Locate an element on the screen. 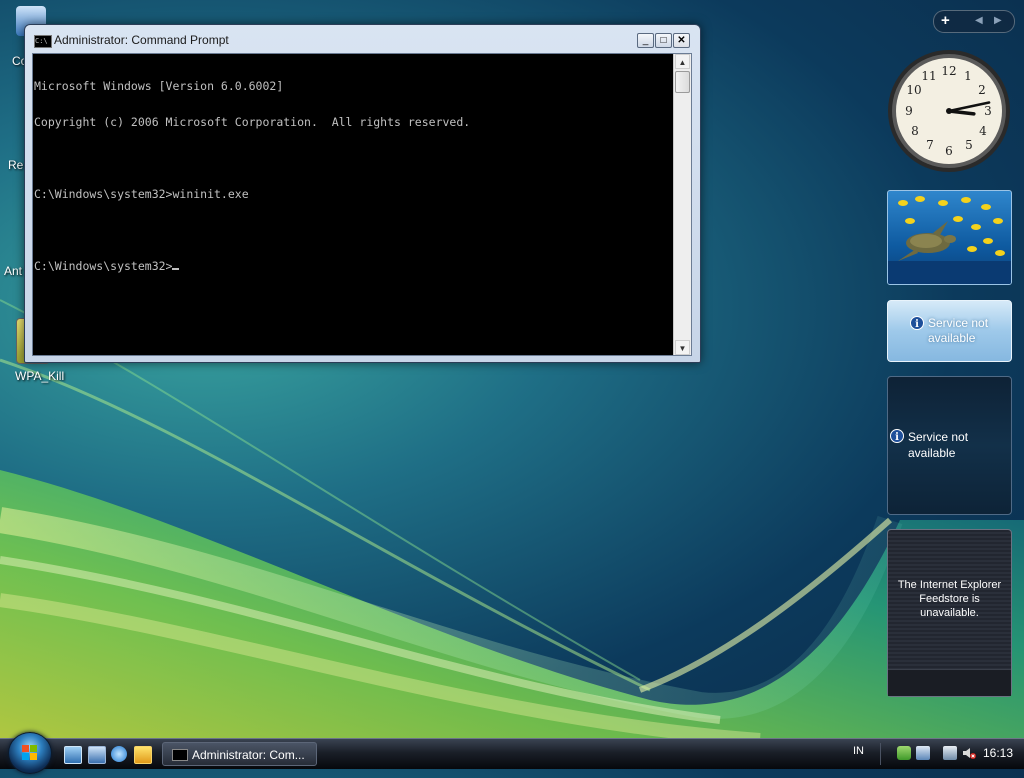  taskbar: Administrator: Com... IN 16:13 is located at coordinates (512, 753).